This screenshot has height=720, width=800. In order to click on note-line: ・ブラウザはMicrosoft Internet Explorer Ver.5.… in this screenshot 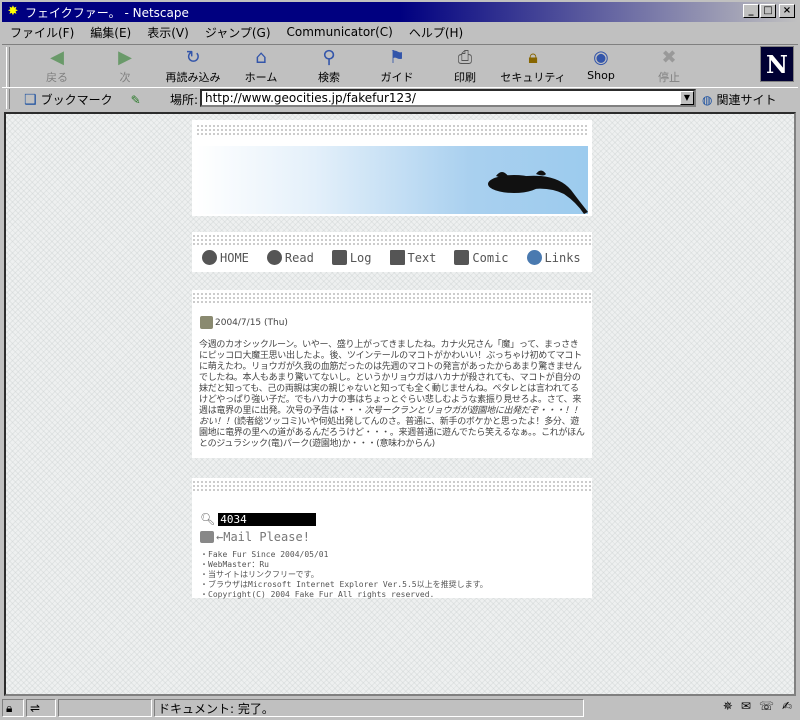, I will do `click(344, 584)`.